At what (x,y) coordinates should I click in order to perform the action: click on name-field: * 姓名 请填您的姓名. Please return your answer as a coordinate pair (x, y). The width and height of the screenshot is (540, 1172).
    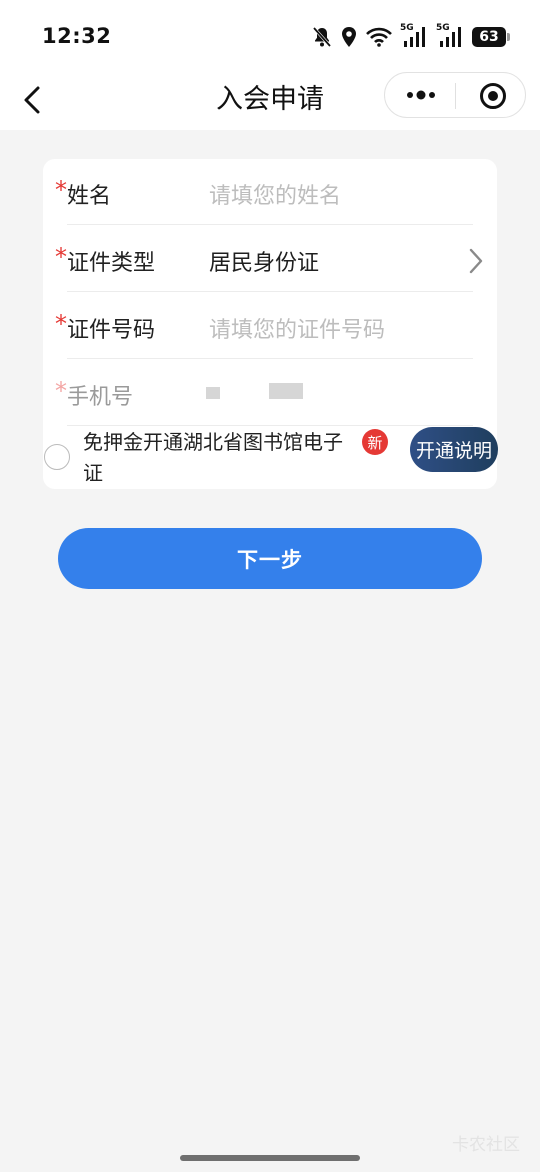
    Looking at the image, I should click on (270, 192).